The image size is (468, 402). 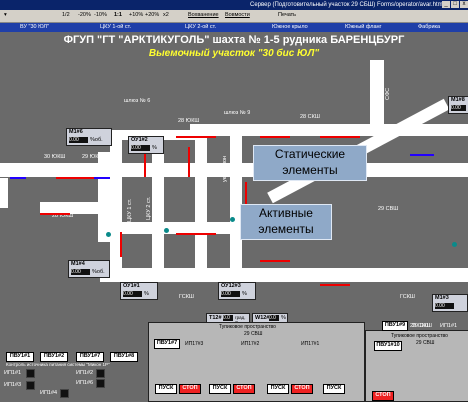 What do you see at coordinates (5, 15) in the screenshot?
I see `dropdown-icon: ▾` at bounding box center [5, 15].